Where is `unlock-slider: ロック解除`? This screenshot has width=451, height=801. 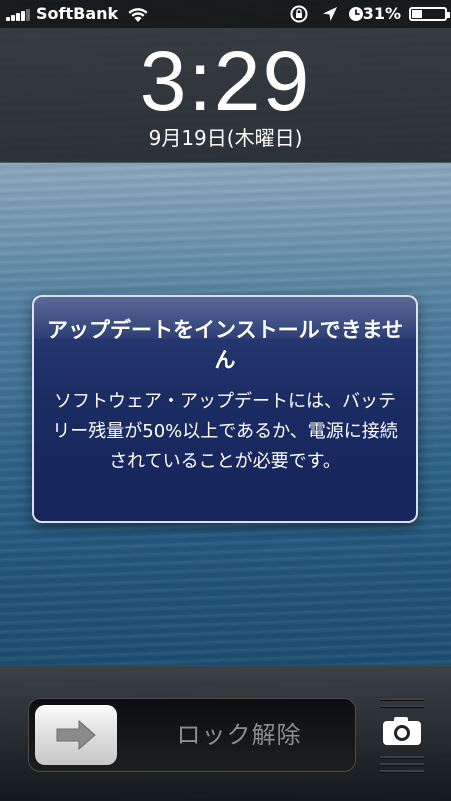 unlock-slider: ロック解除 is located at coordinates (192, 735).